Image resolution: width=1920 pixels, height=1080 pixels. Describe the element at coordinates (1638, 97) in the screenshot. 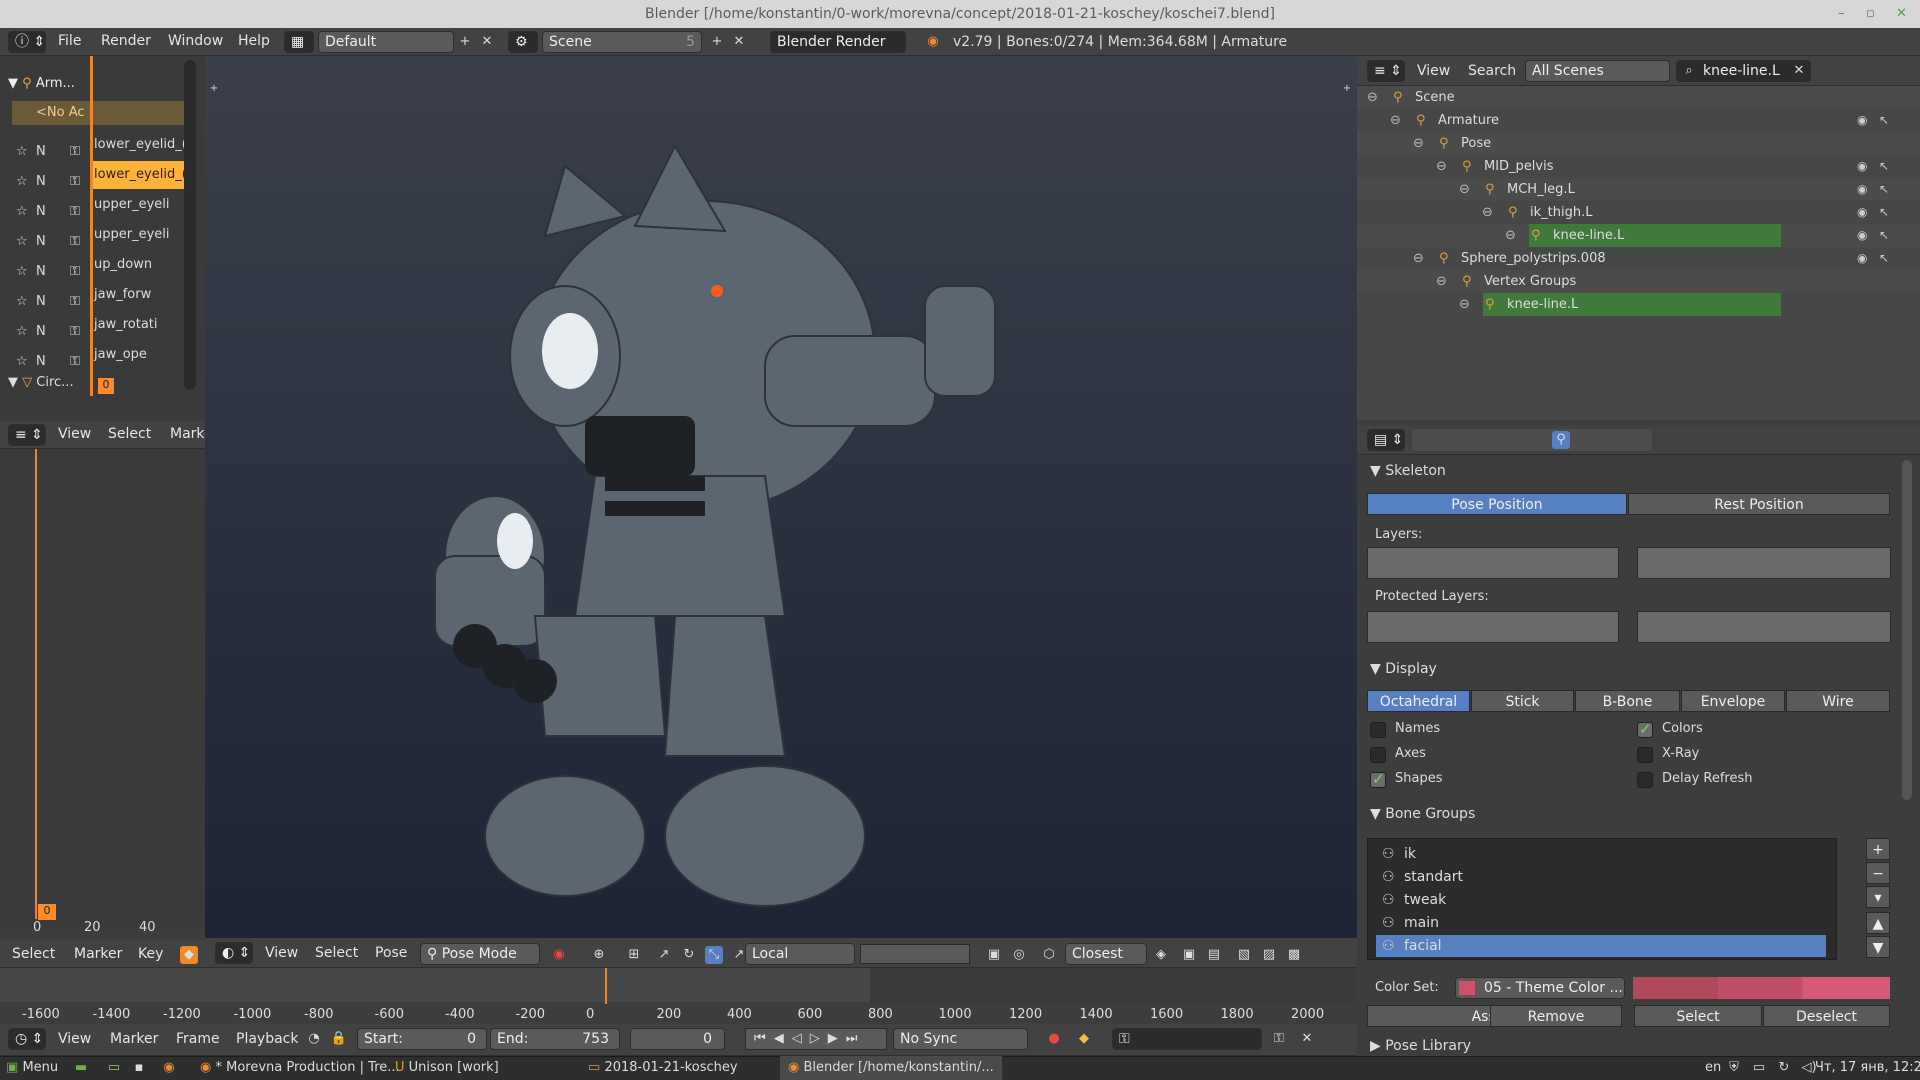

I see `outliner-item: ⊖ ⚲ Scene` at that location.